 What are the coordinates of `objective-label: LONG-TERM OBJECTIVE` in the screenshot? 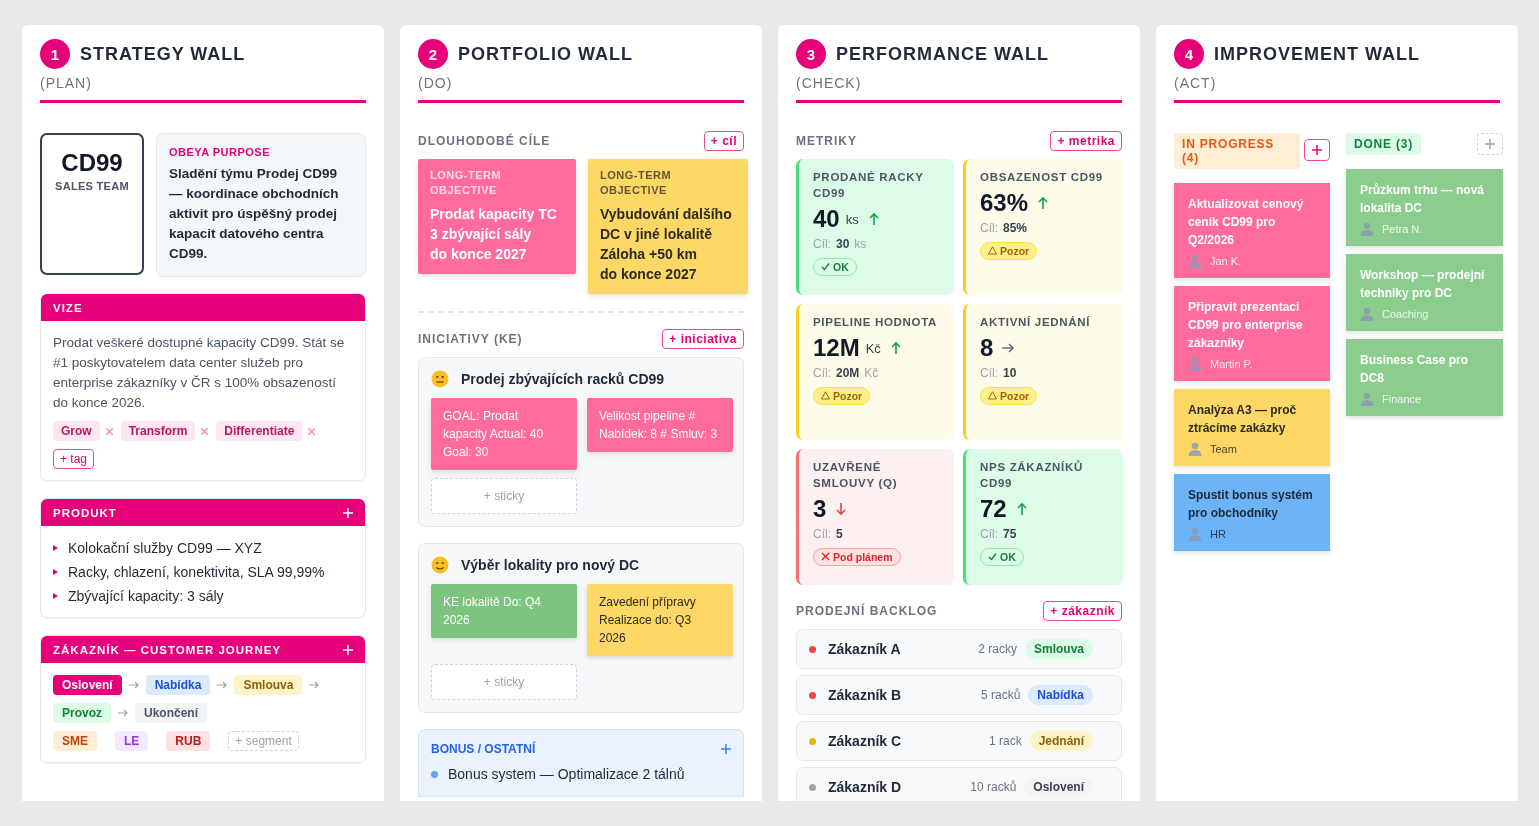 It's located at (636, 183).